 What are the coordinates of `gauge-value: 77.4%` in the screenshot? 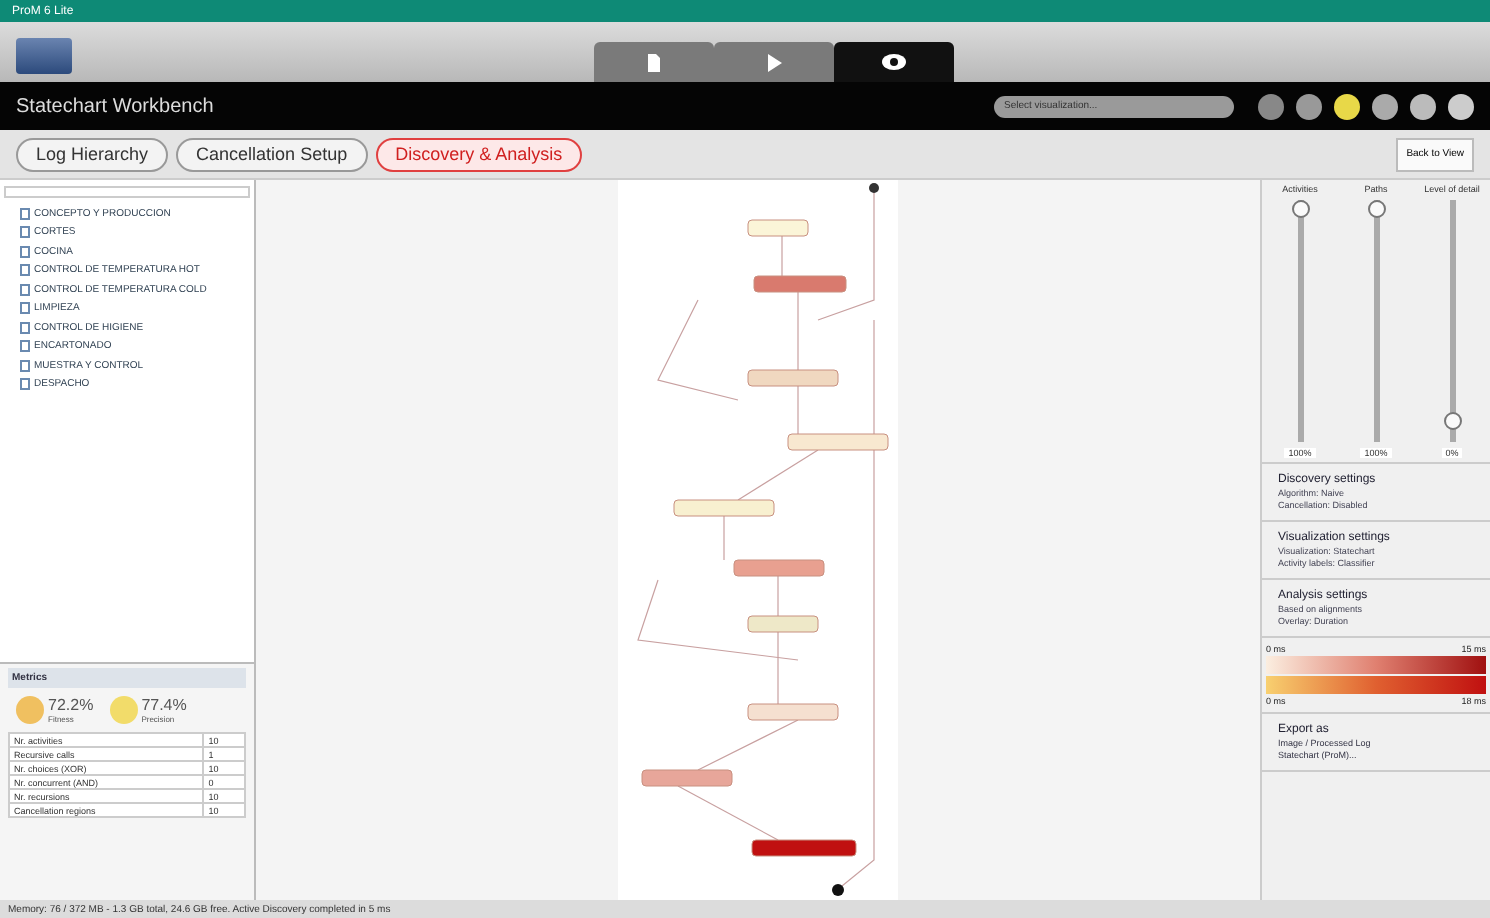 It's located at (164, 705).